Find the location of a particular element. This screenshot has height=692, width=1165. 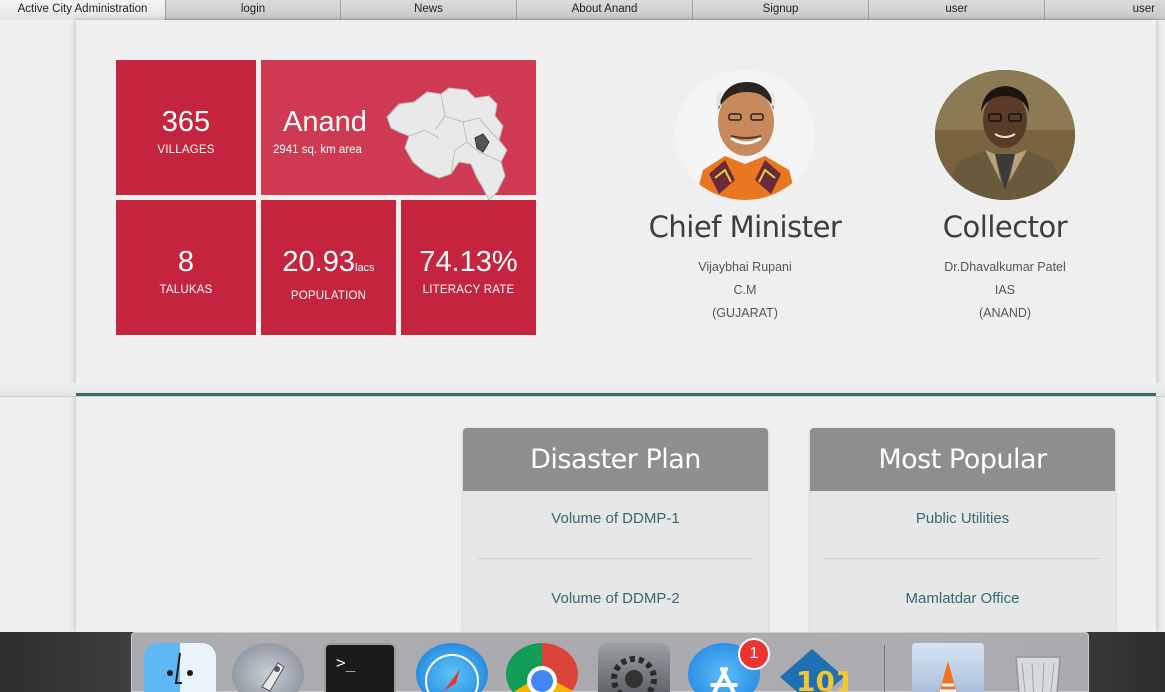

ddmp-2-link: Volume of DDMP-2 is located at coordinates (615, 598).